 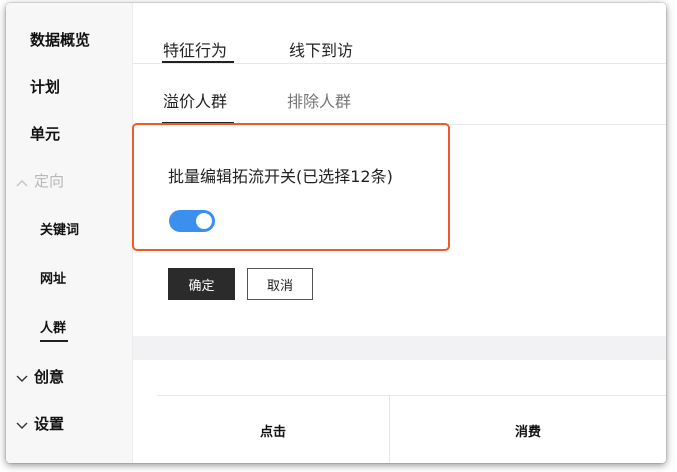 What do you see at coordinates (204, 221) in the screenshot?
I see `toggle-knob` at bounding box center [204, 221].